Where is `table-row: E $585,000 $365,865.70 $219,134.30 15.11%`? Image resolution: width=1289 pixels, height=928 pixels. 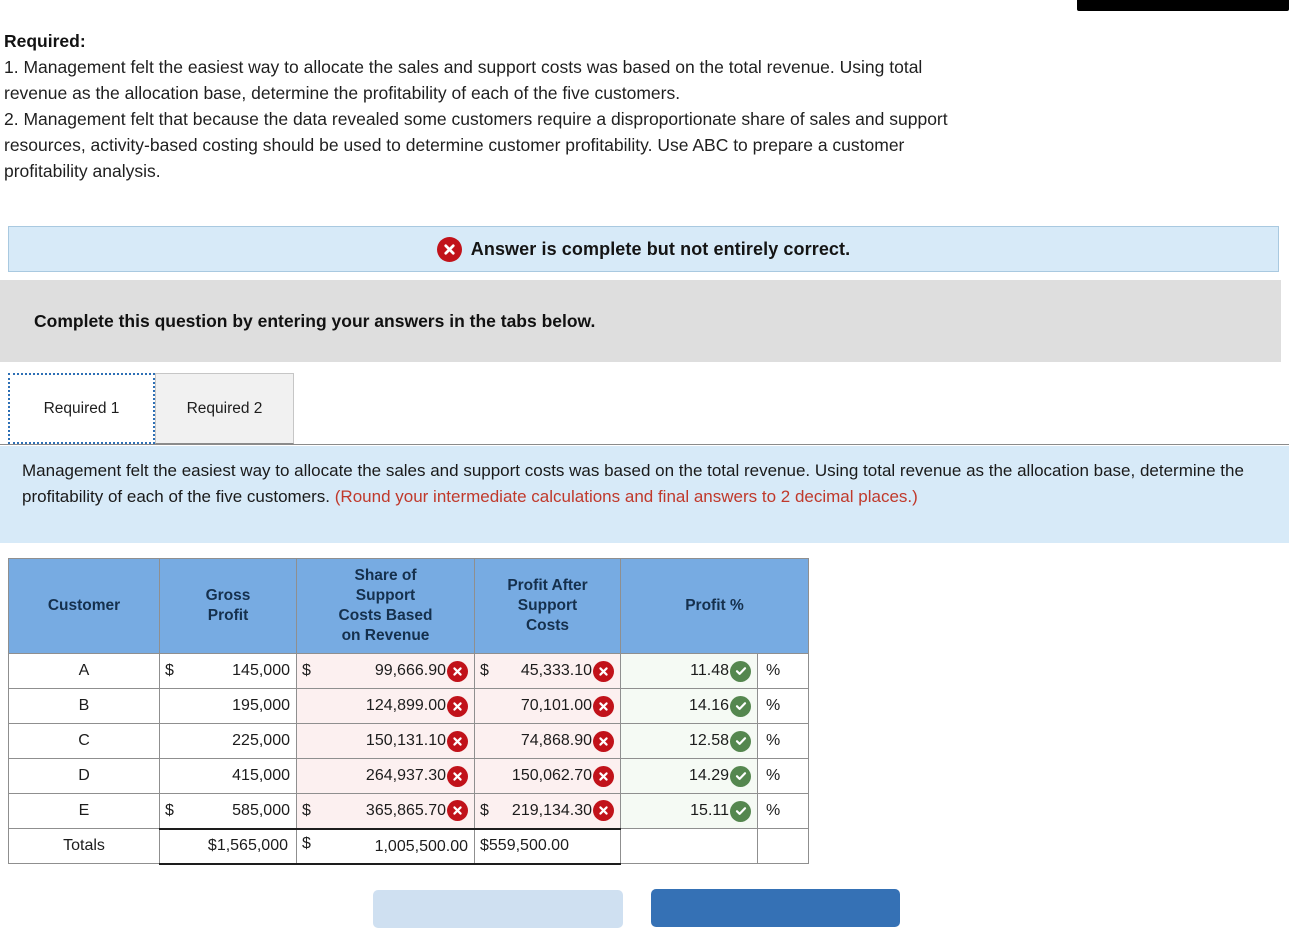
table-row: E $585,000 $365,865.70 $219,134.30 15.11% is located at coordinates (408, 811).